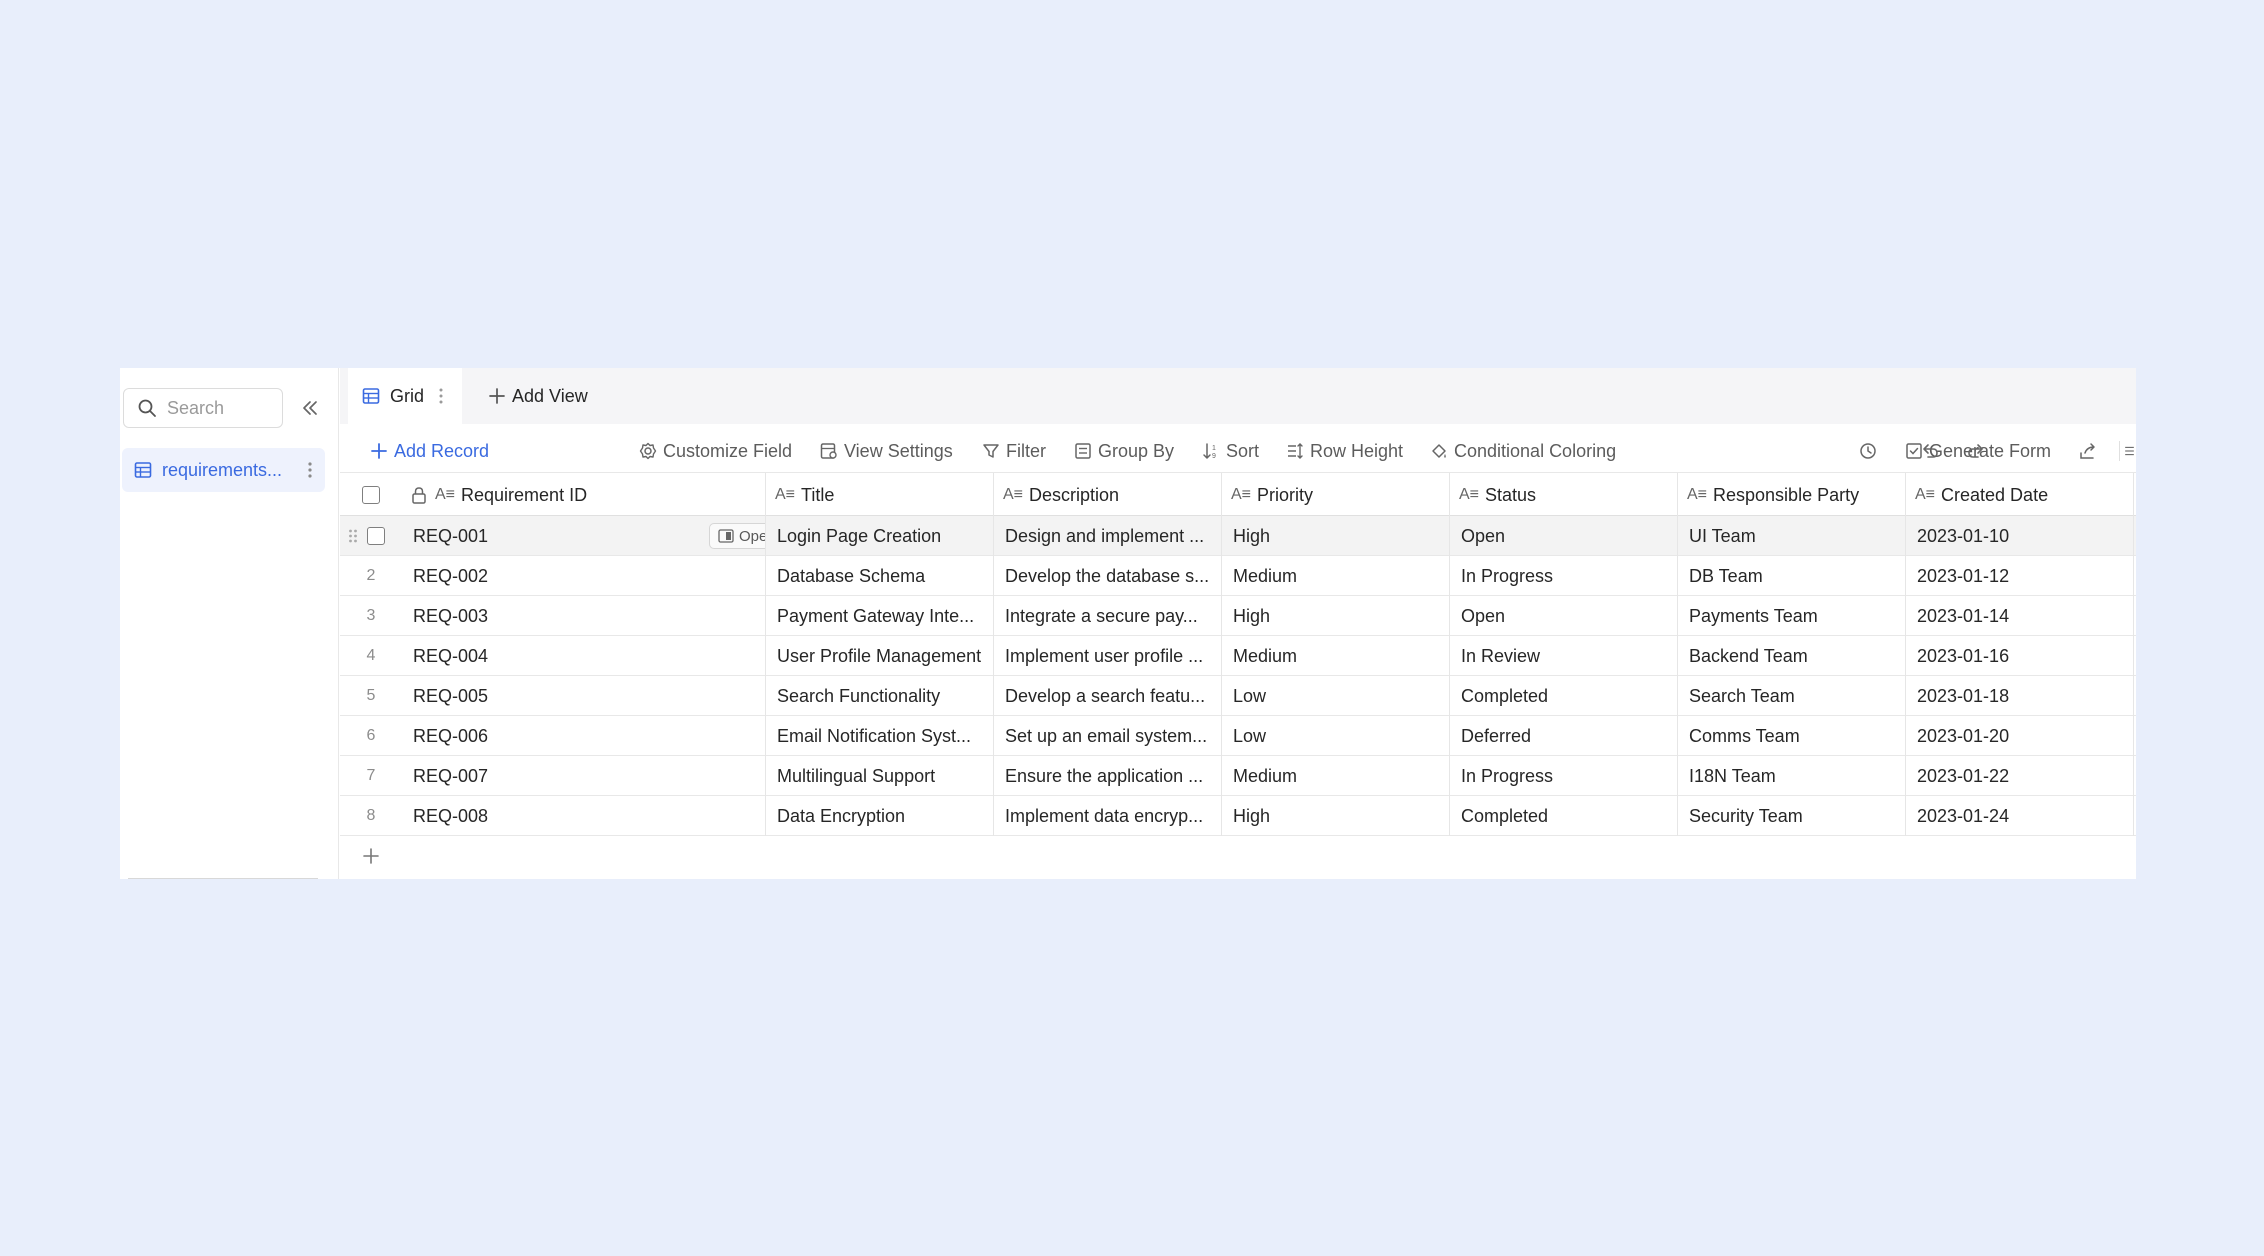  Describe the element at coordinates (2020, 495) in the screenshot. I see `column-header-created-date: A≡ Created Date` at that location.